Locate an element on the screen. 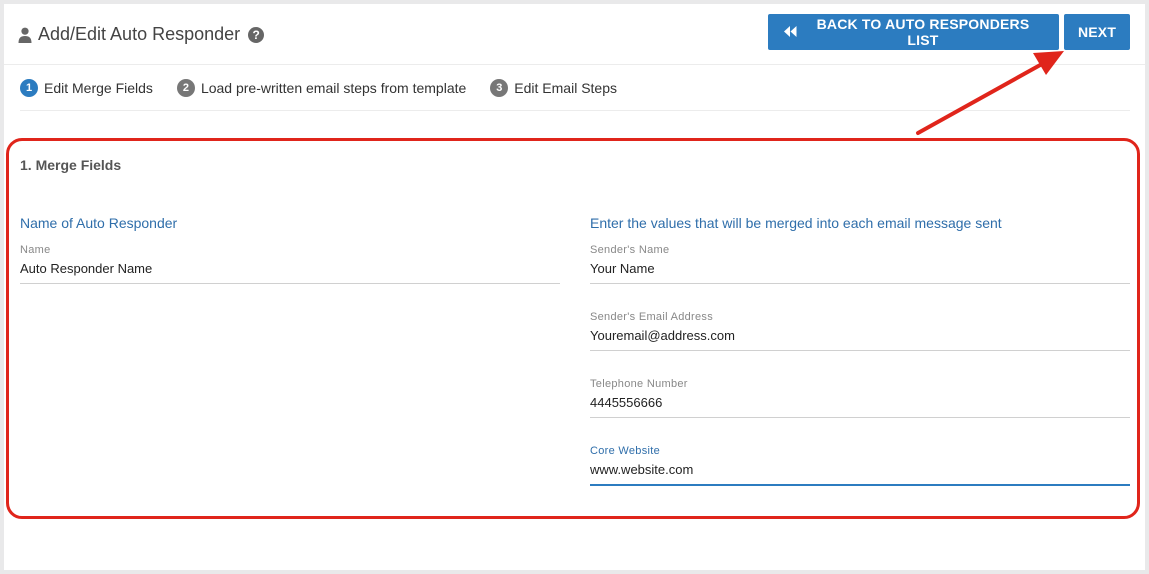 This screenshot has height=574, width=1149. next-button: NEXT is located at coordinates (1097, 32).